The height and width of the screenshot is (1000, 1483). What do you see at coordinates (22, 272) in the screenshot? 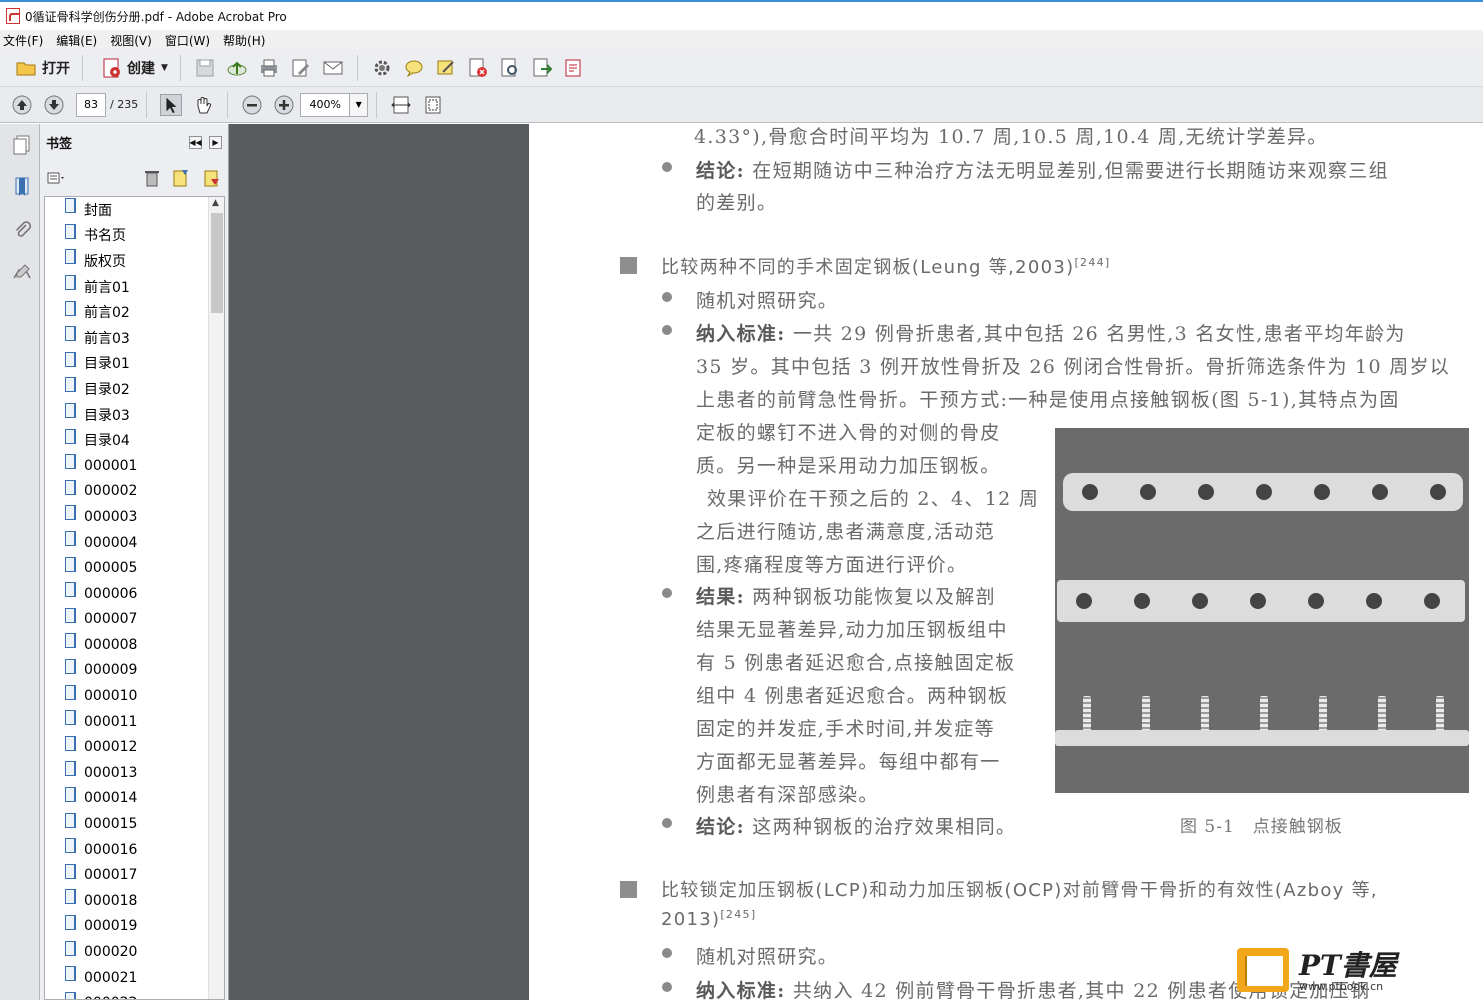
I see `signatures-icon` at bounding box center [22, 272].